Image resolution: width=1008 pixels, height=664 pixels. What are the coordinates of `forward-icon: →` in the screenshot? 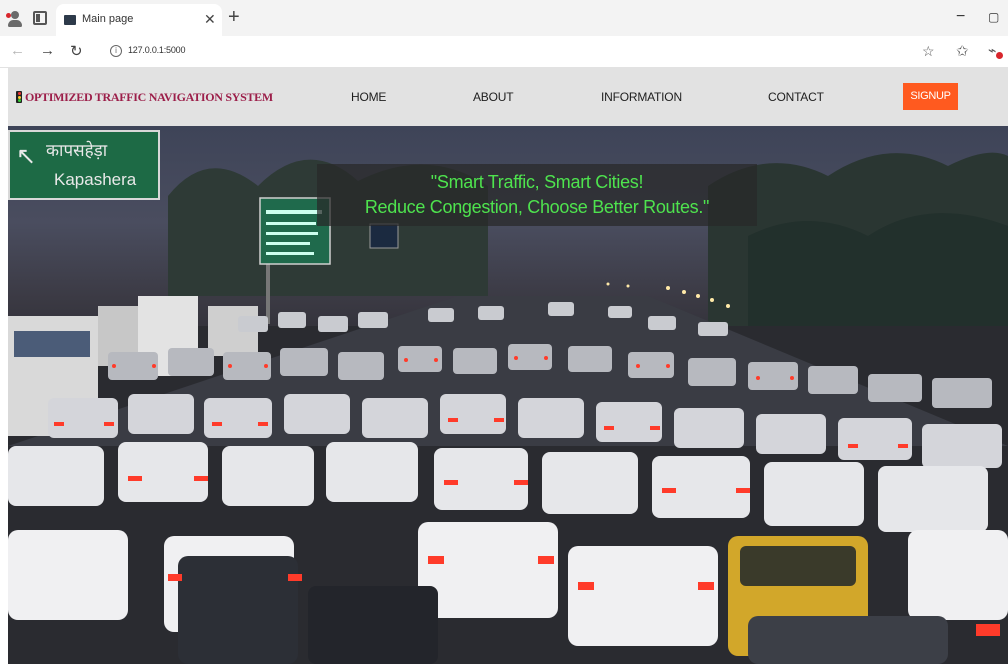 It's located at (47, 50).